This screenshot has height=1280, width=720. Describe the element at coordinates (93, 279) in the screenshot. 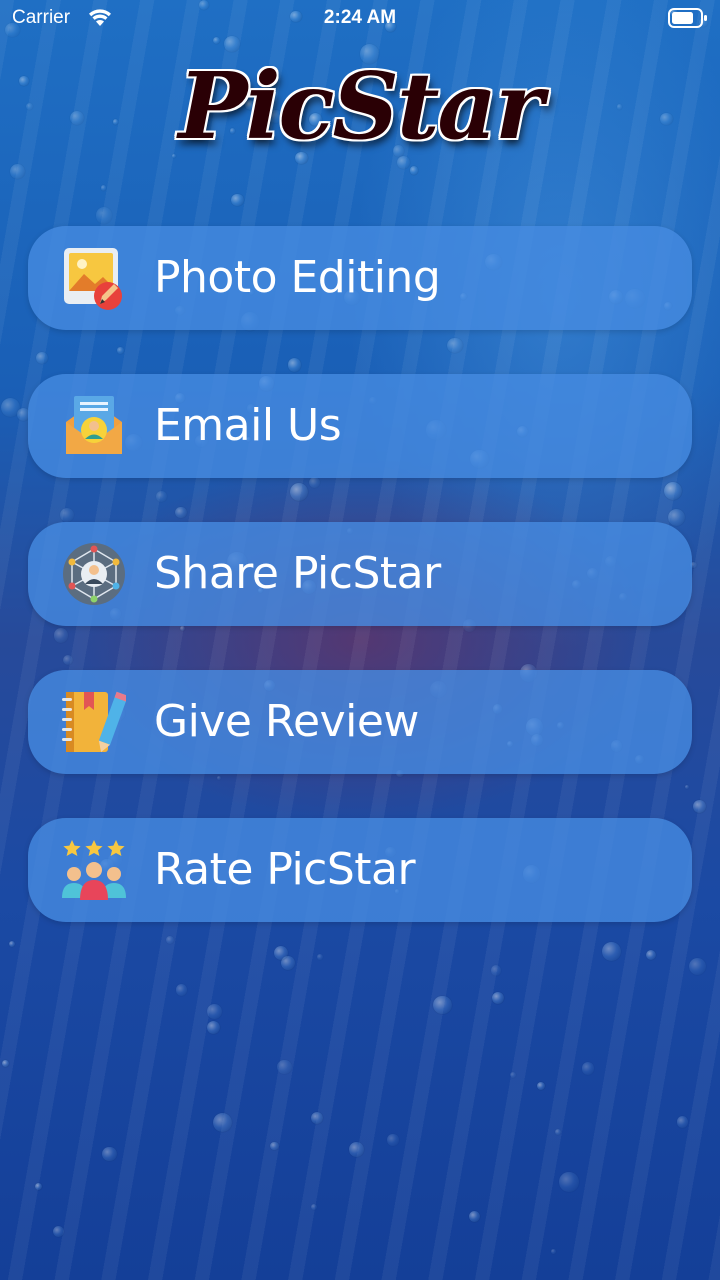

I see `photo-edit-icon` at that location.